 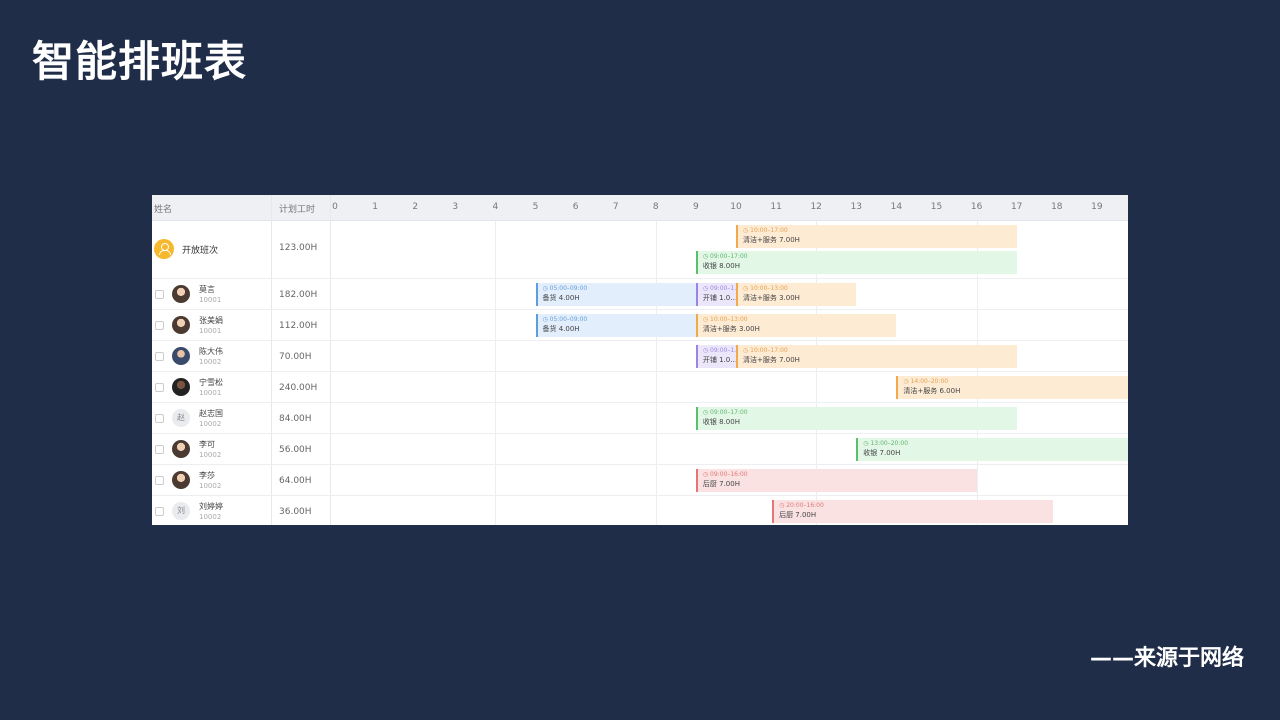 I want to click on planned-hours: 84.00H, so click(x=295, y=419).